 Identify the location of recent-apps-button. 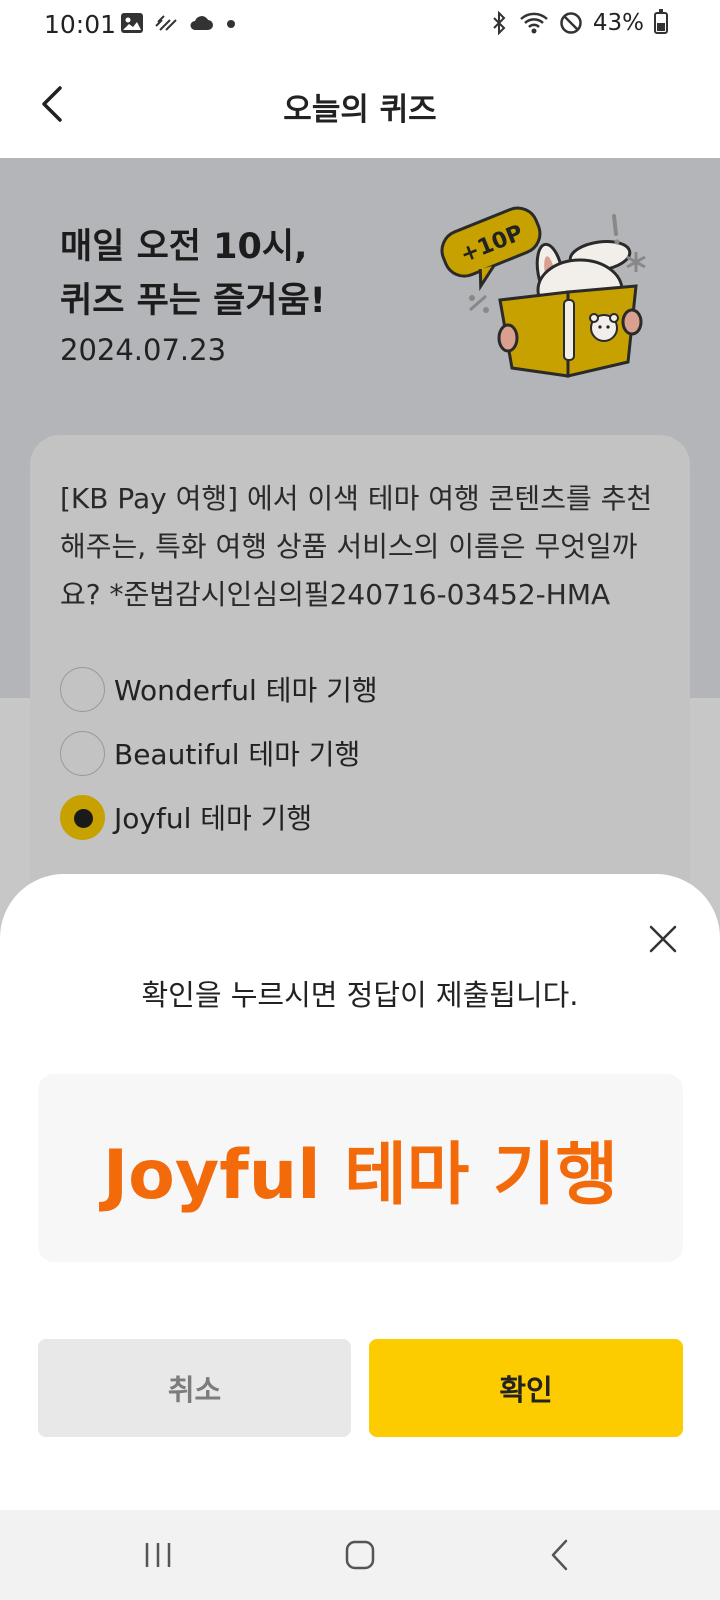
(158, 1555).